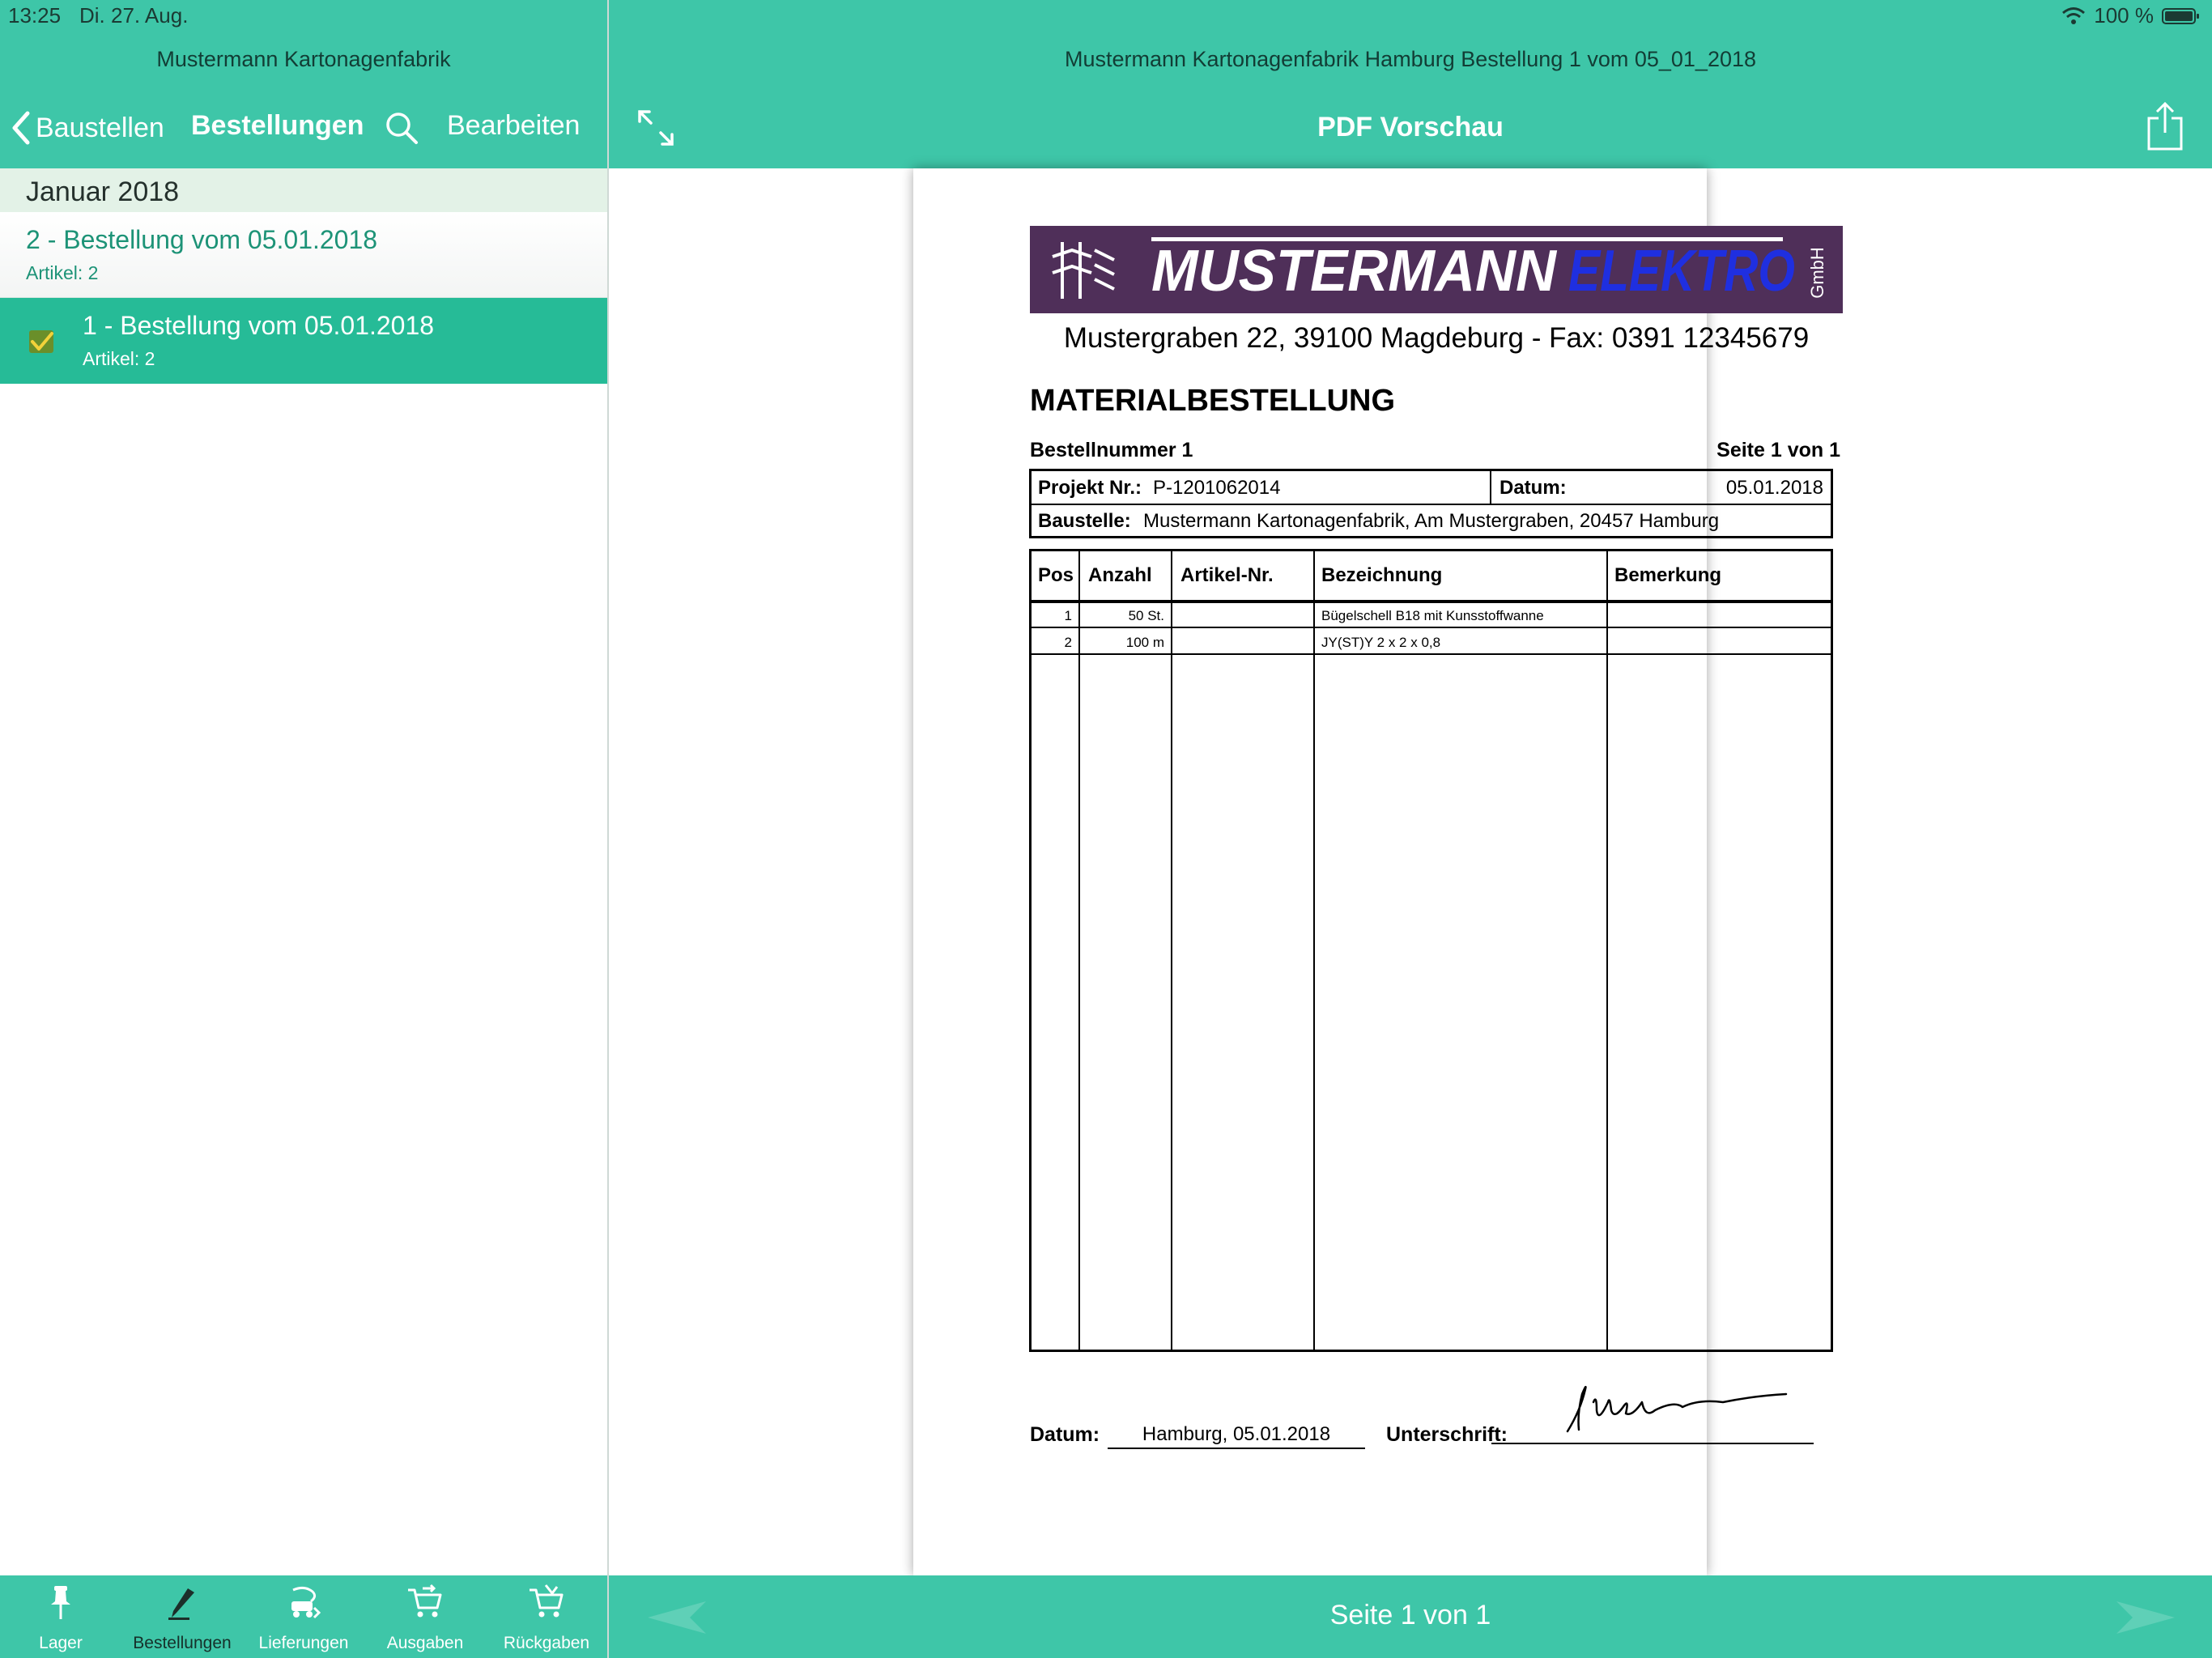 This screenshot has height=1658, width=2212. I want to click on column-header-artikel: Artikel-Nr., so click(1227, 575).